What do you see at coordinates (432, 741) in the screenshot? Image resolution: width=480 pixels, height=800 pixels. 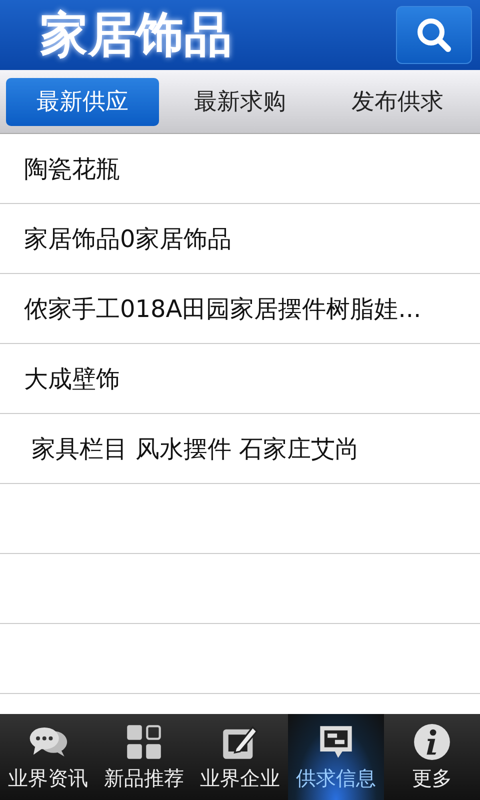 I see `info-icon` at bounding box center [432, 741].